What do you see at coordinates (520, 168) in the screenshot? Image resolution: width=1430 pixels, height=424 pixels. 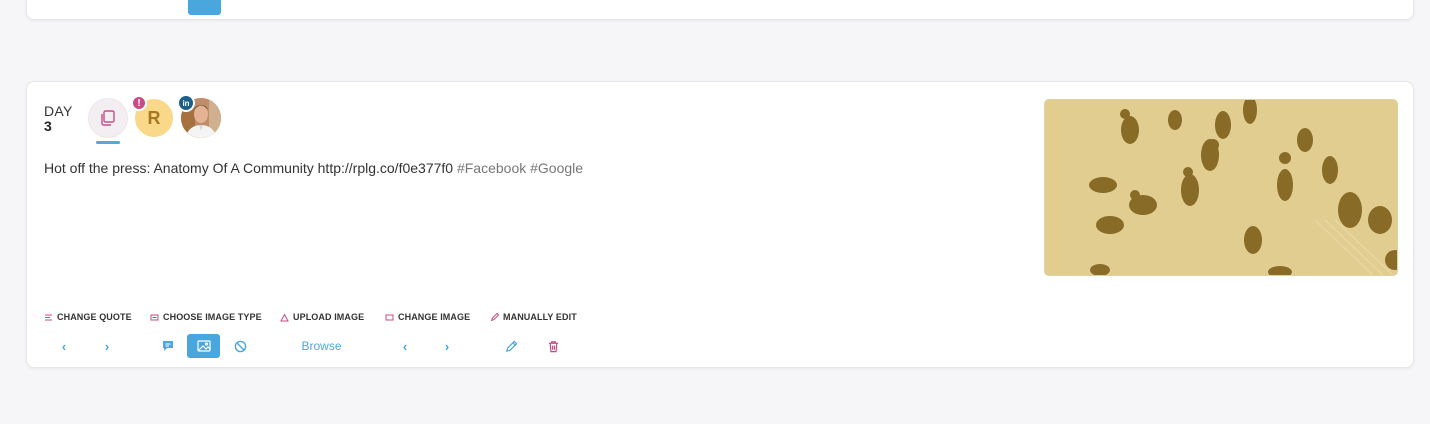 I see `post-hashtags: #Facebook #Google` at bounding box center [520, 168].